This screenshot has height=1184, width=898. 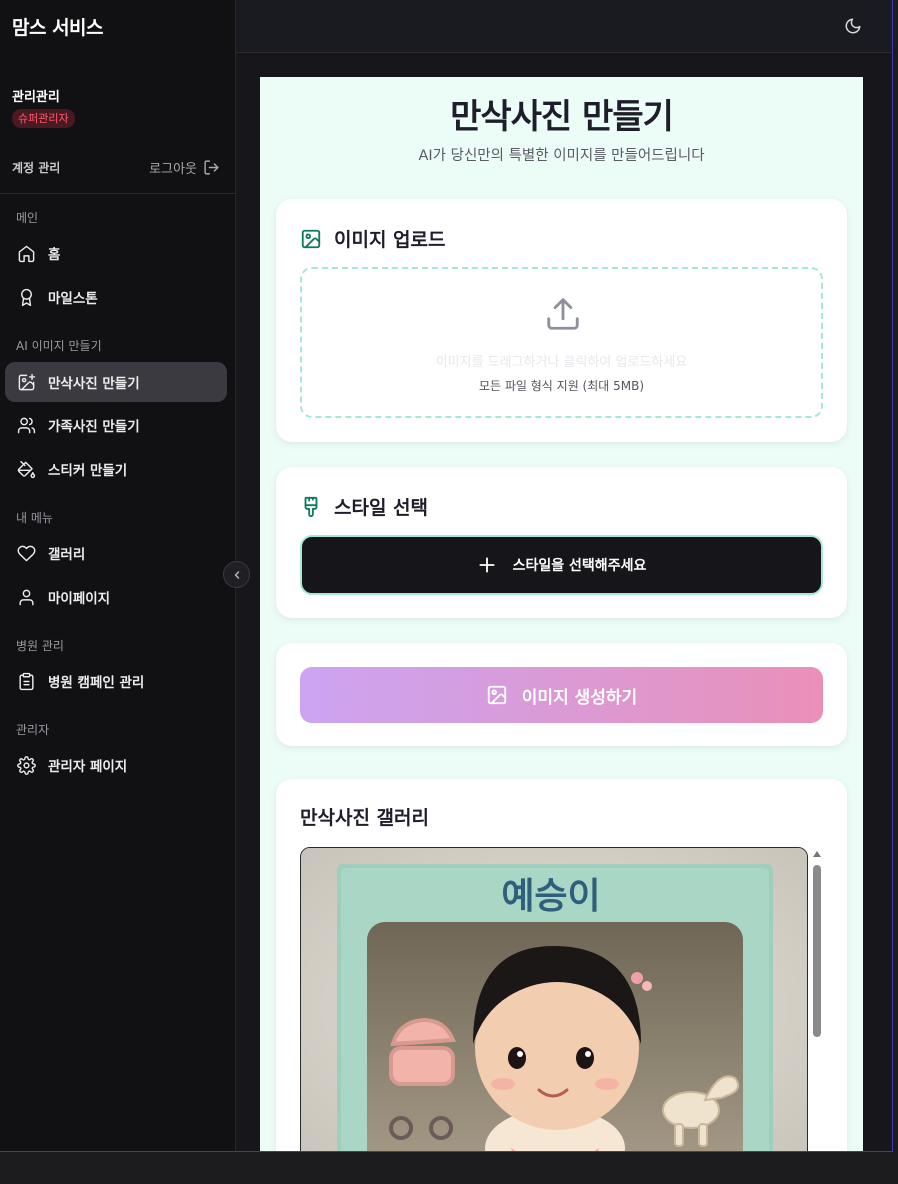 I want to click on scroll-thumb, so click(x=817, y=951).